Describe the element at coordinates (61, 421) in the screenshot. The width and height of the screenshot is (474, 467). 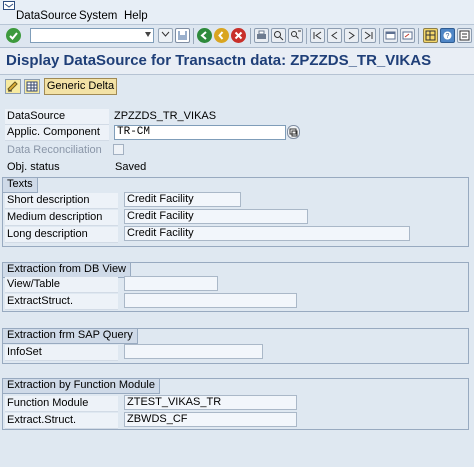
I see `extract-struct-fm-label: Extract.Struct.` at that location.